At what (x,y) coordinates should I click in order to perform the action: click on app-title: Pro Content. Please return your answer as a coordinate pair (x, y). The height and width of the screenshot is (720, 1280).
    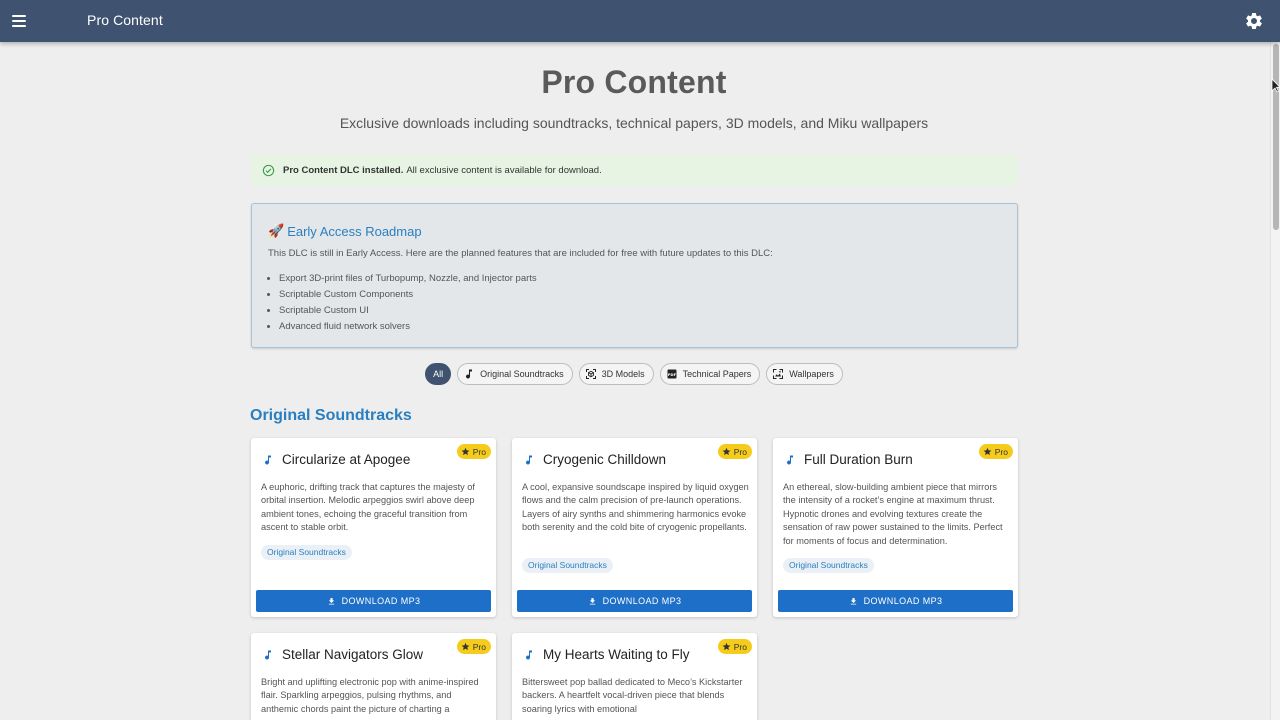
    Looking at the image, I should click on (125, 20).